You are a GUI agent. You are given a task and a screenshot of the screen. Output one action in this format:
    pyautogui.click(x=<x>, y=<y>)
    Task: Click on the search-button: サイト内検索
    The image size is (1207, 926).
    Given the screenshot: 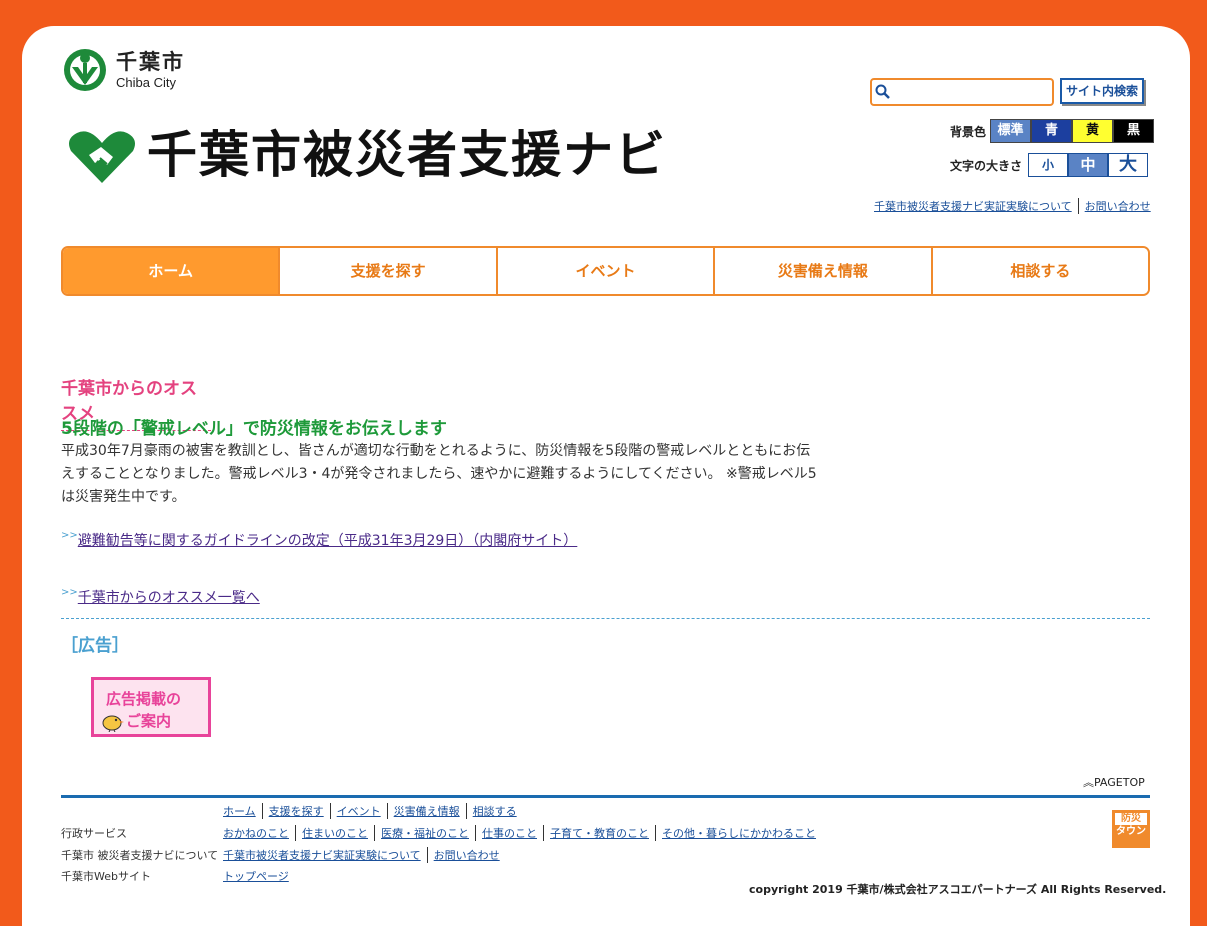 What is the action you would take?
    pyautogui.click(x=1102, y=91)
    